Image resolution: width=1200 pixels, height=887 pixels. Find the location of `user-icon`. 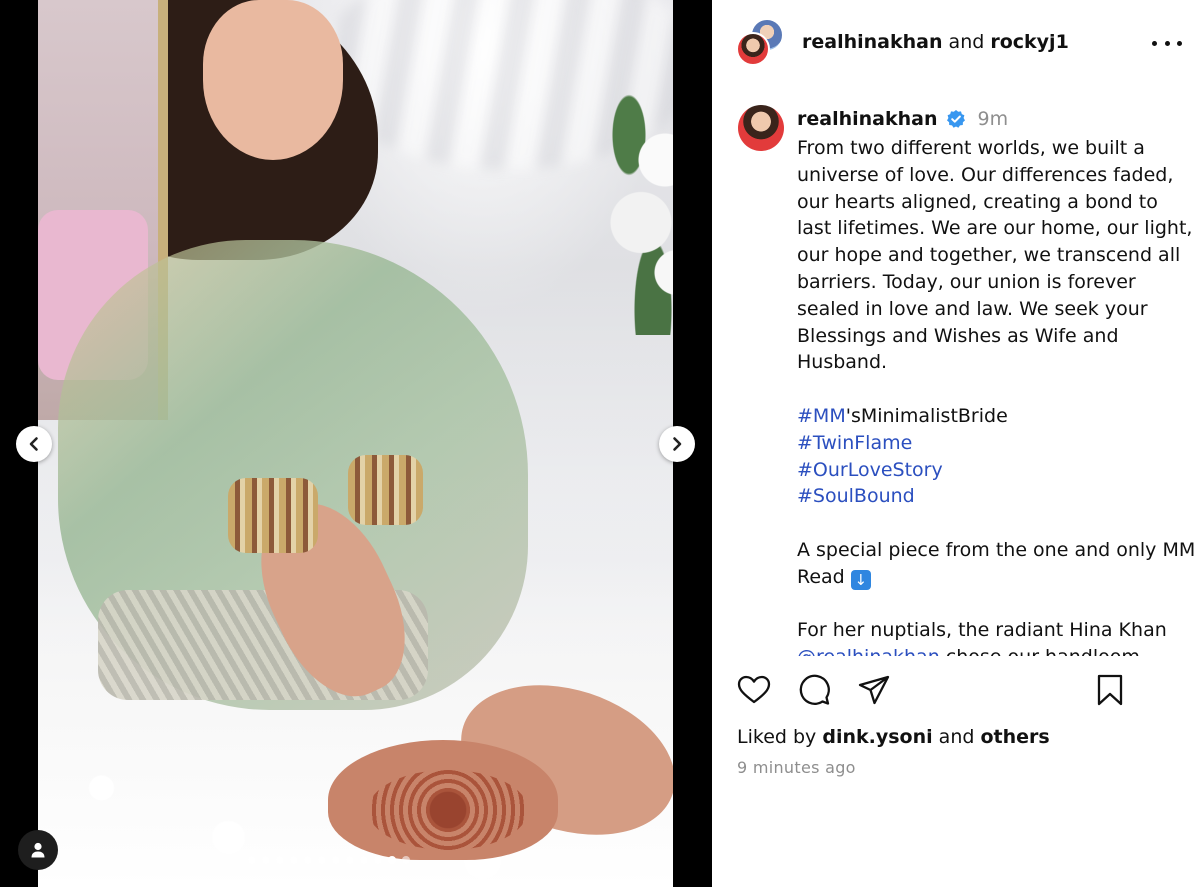

user-icon is located at coordinates (38, 850).